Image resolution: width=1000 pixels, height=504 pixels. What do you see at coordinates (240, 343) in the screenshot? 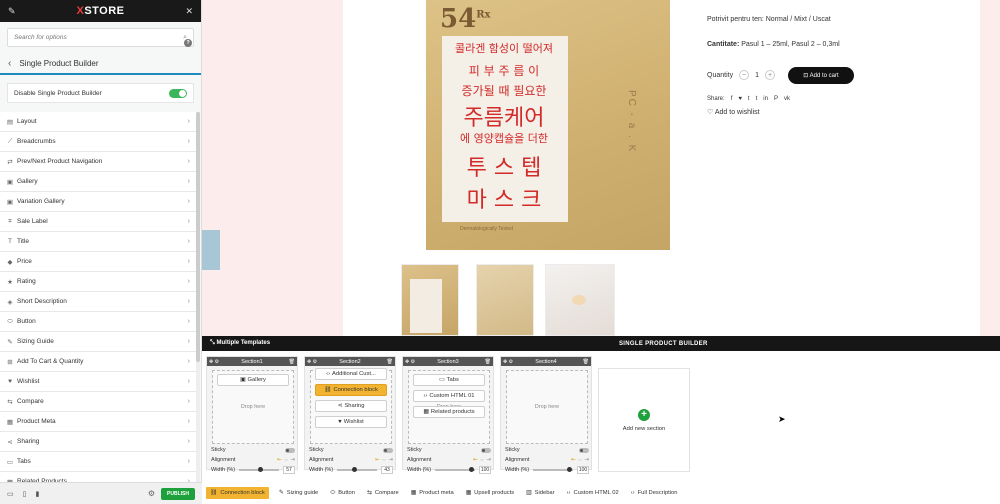
I see `multiple-templates-button: ⤡ Multiple Templates` at bounding box center [240, 343].